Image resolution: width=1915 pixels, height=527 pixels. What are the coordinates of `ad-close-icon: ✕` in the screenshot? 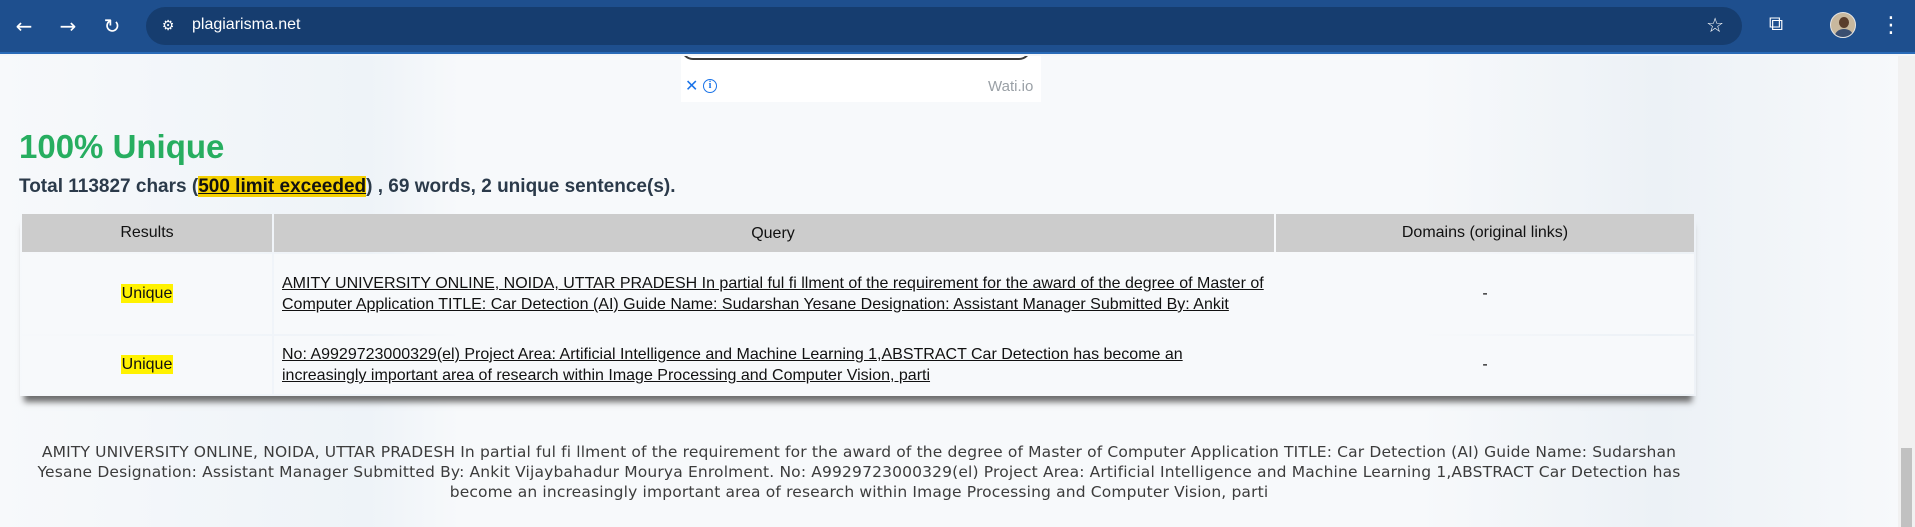 It's located at (691, 86).